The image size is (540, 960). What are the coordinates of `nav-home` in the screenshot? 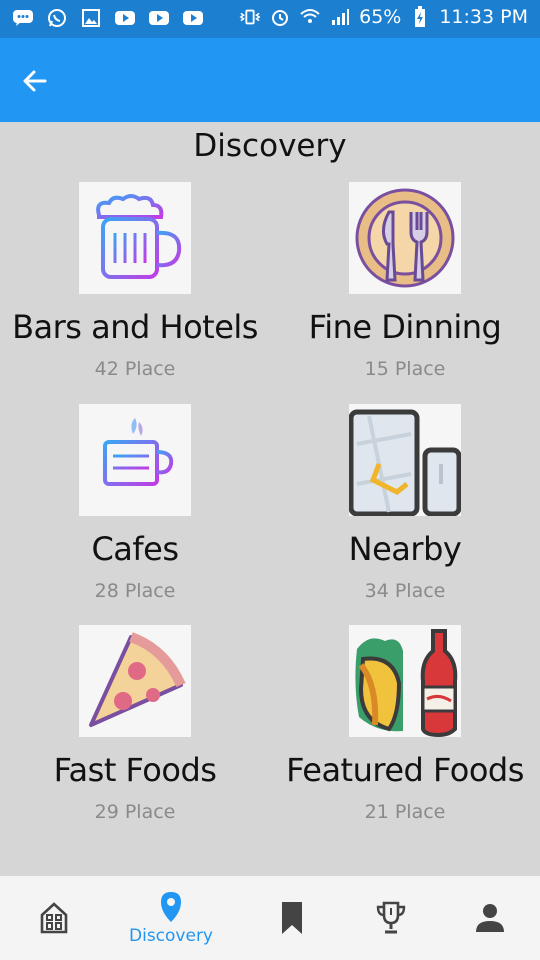 It's located at (54, 918).